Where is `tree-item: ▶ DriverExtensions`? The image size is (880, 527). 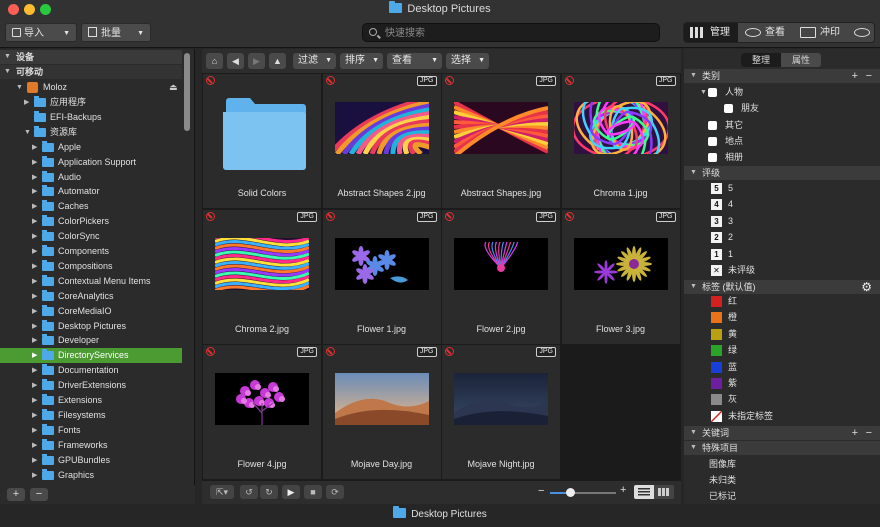 tree-item: ▶ DriverExtensions is located at coordinates (91, 385).